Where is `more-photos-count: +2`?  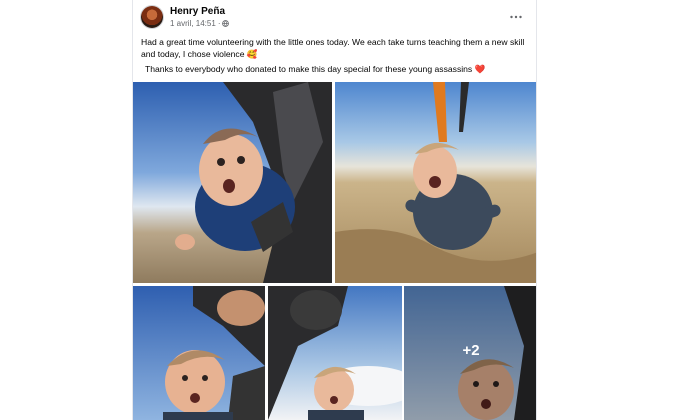
more-photos-count: +2 is located at coordinates (471, 350).